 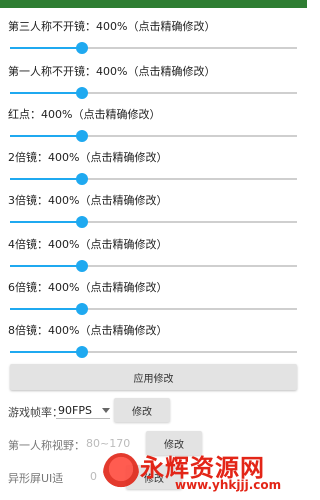 I want to click on flame-logo-icon, so click(x=121, y=473).